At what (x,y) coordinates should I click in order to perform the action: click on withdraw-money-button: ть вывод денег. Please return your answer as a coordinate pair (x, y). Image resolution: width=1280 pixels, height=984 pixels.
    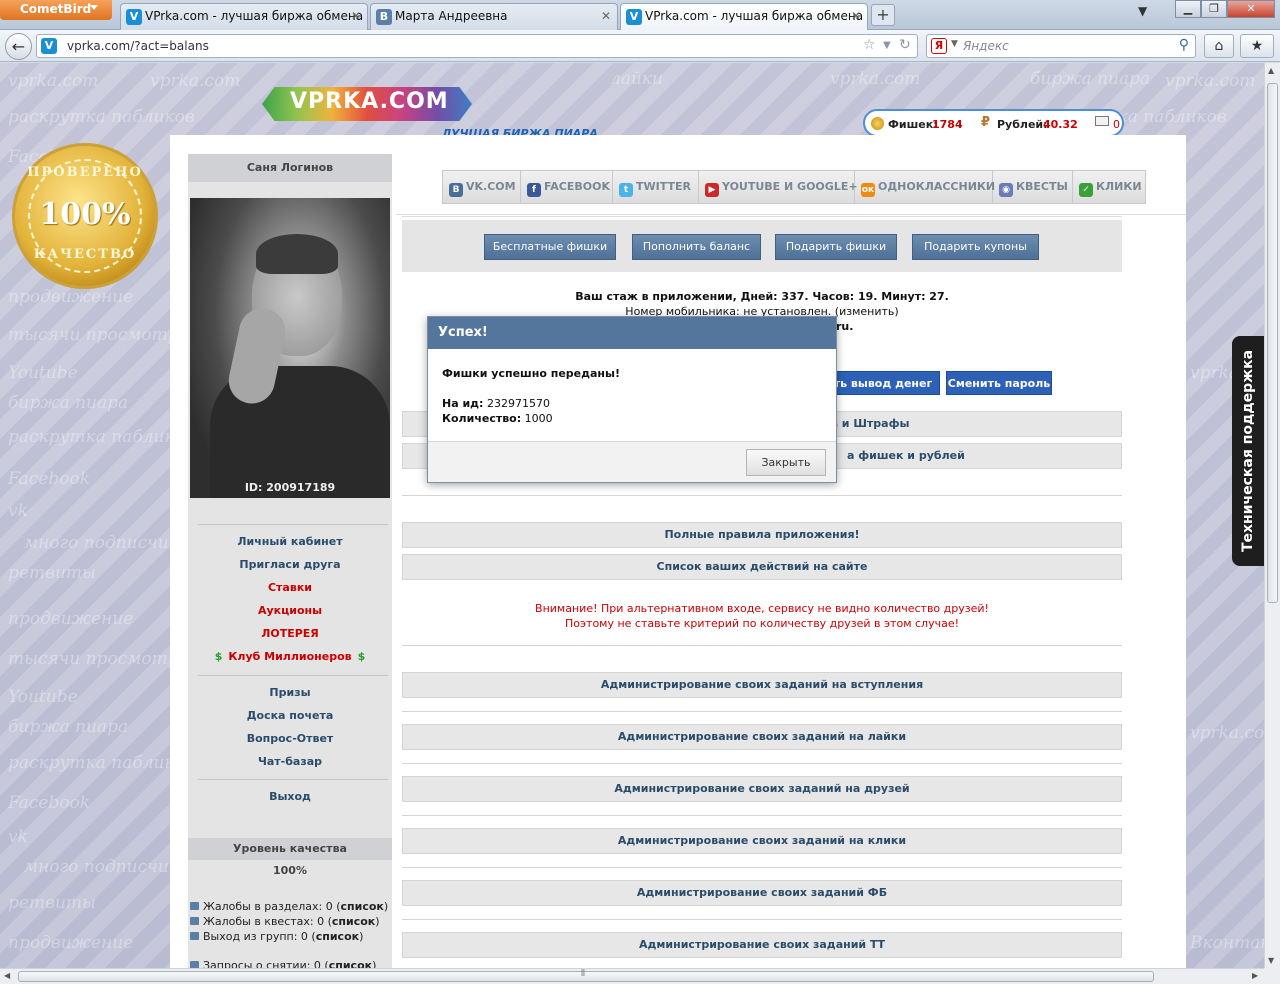
    Looking at the image, I should click on (883, 383).